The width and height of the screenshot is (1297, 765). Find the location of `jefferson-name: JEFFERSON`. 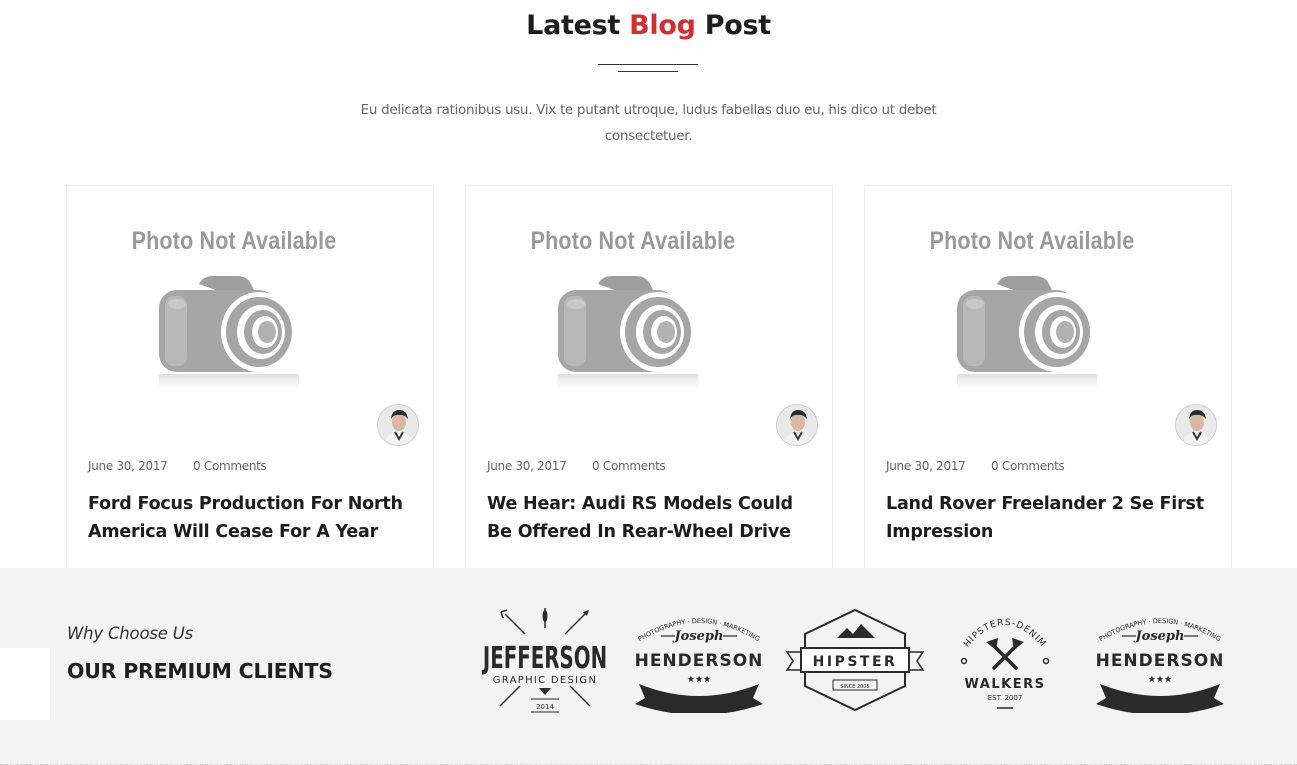

jefferson-name: JEFFERSON is located at coordinates (544, 657).